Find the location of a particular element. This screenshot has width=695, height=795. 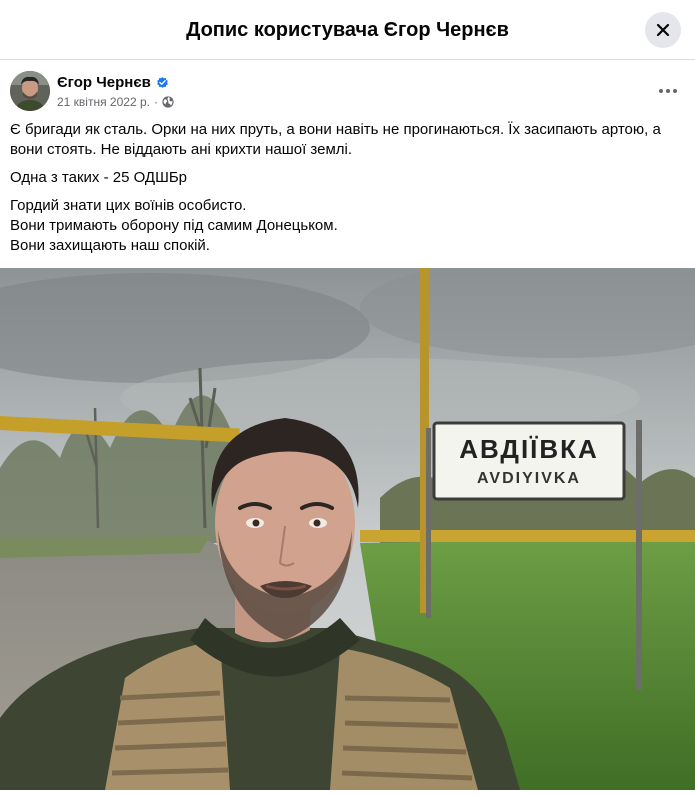

post-date: 21 квітня 2022 р. is located at coordinates (103, 102).